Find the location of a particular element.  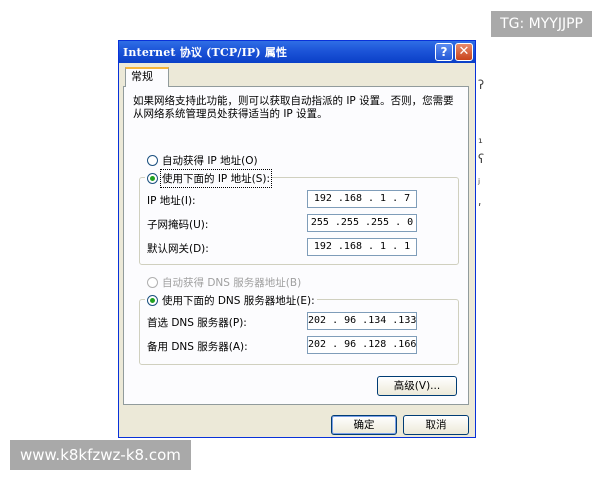

alternate-dns-input: 202 . 96 .128 .166 is located at coordinates (362, 345).